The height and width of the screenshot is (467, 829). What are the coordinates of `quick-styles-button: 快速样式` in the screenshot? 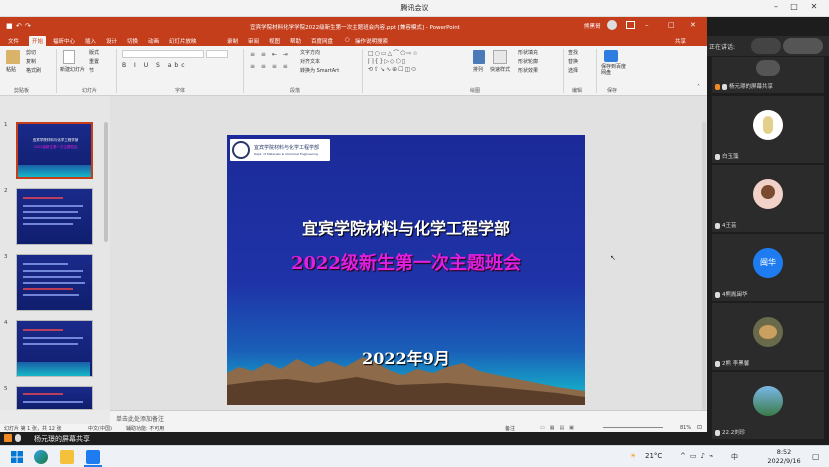 It's located at (500, 69).